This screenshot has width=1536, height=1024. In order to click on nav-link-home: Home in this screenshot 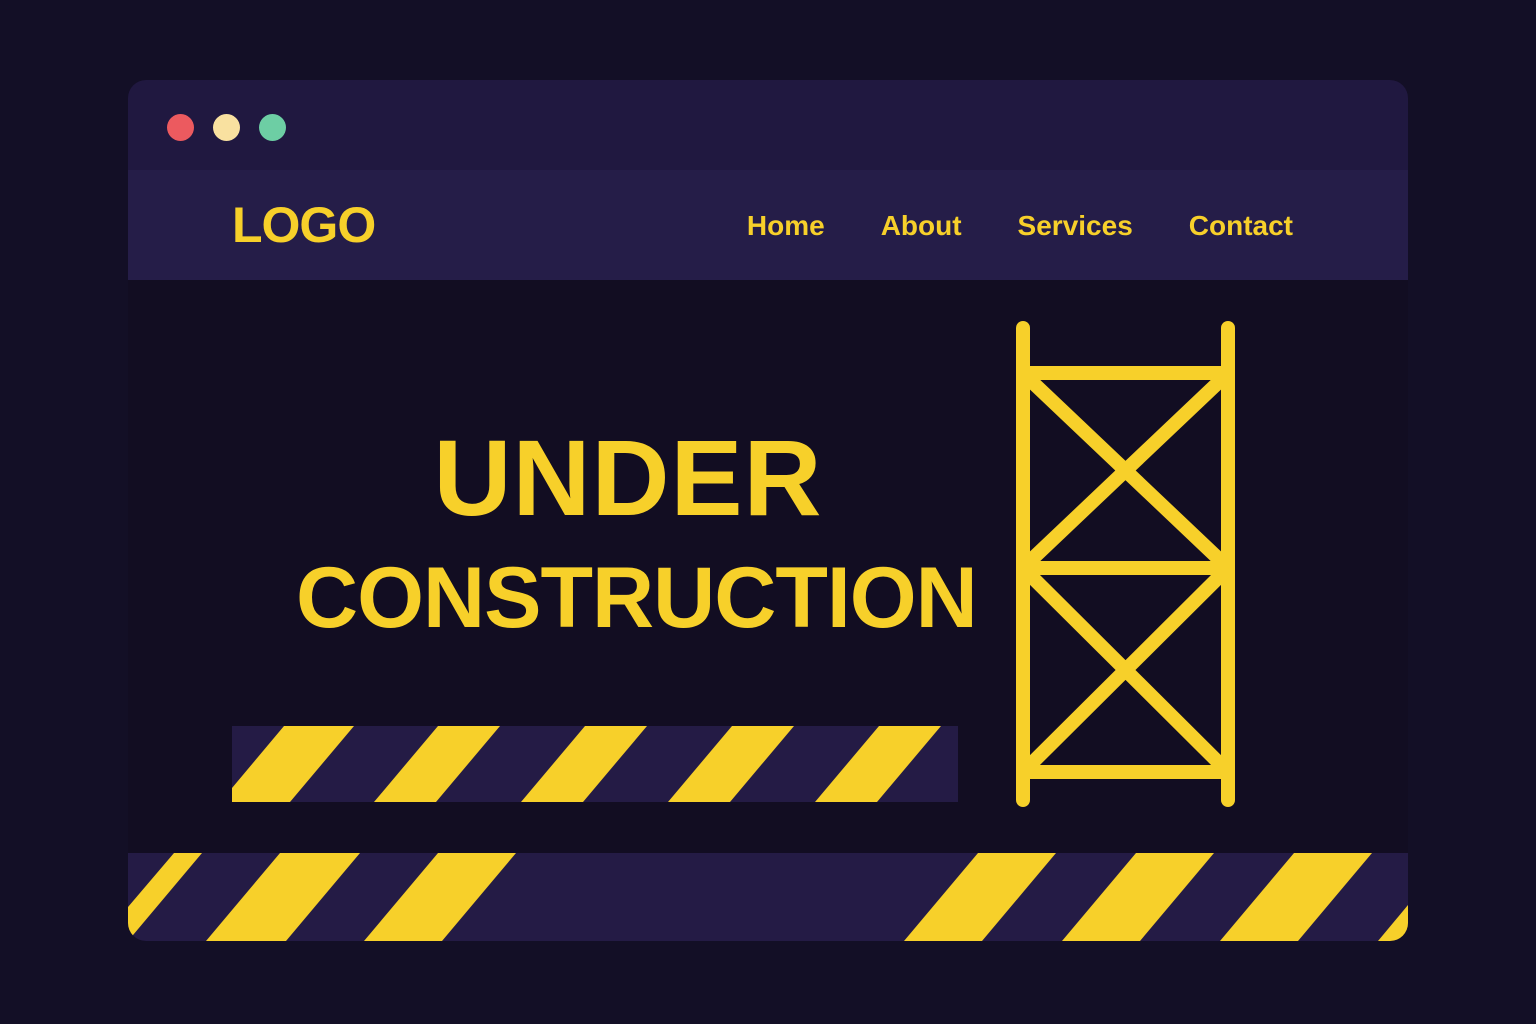, I will do `click(786, 226)`.